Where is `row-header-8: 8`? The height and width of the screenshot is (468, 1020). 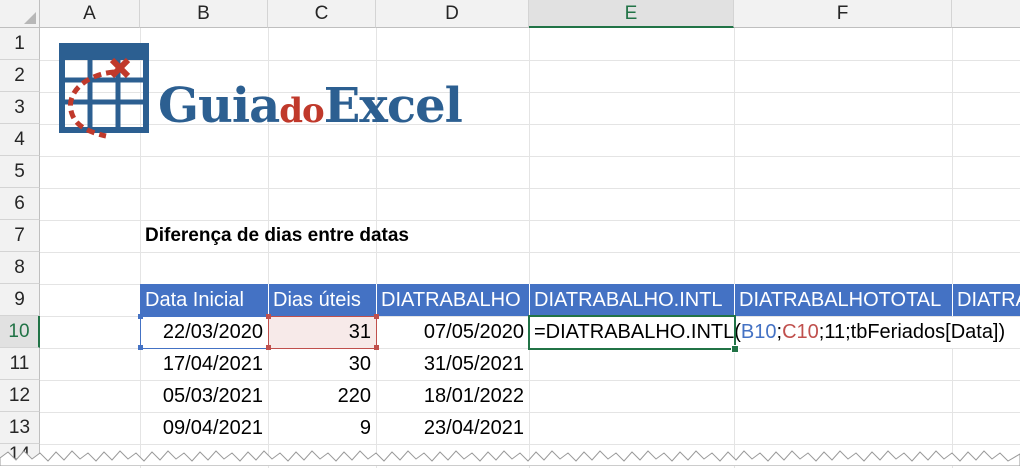 row-header-8: 8 is located at coordinates (20, 268).